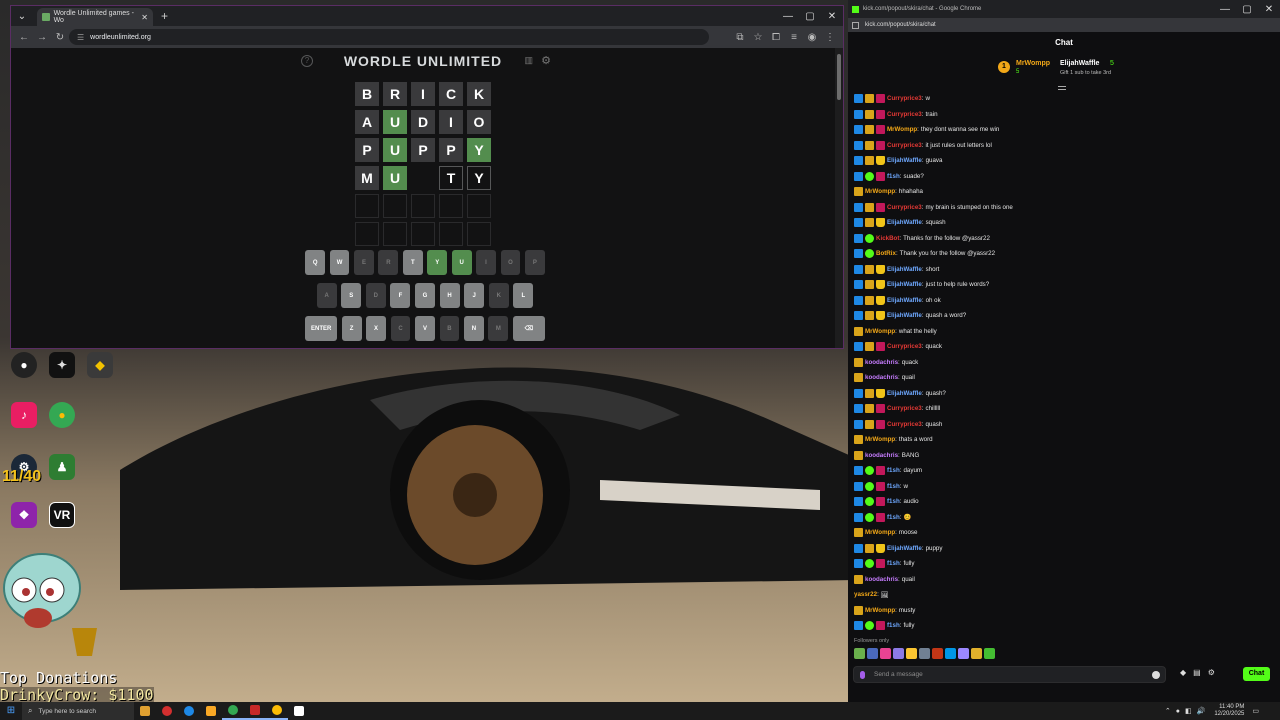 Image resolution: width=1280 pixels, height=720 pixels. Describe the element at coordinates (351, 295) in the screenshot. I see `key-s: S` at that location.